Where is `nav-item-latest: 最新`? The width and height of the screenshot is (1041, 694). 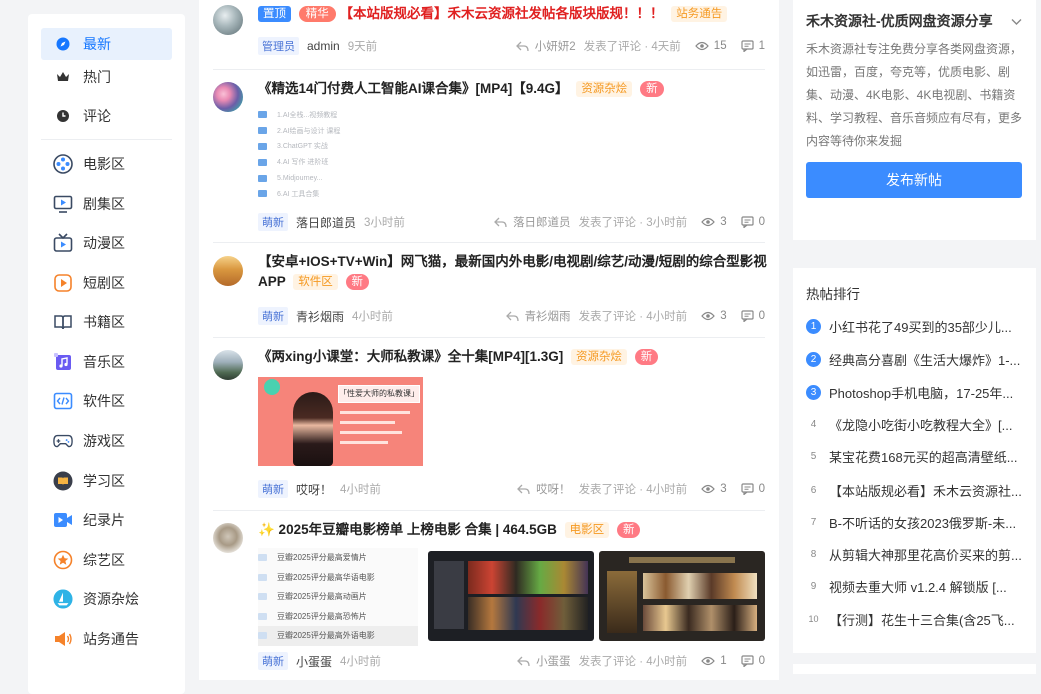 nav-item-latest: 最新 is located at coordinates (106, 44).